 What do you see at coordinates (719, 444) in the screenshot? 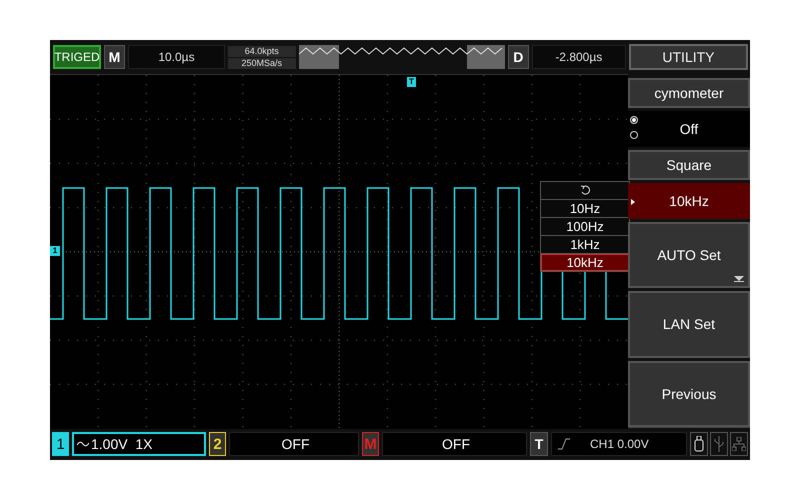
I see `usb-icon` at bounding box center [719, 444].